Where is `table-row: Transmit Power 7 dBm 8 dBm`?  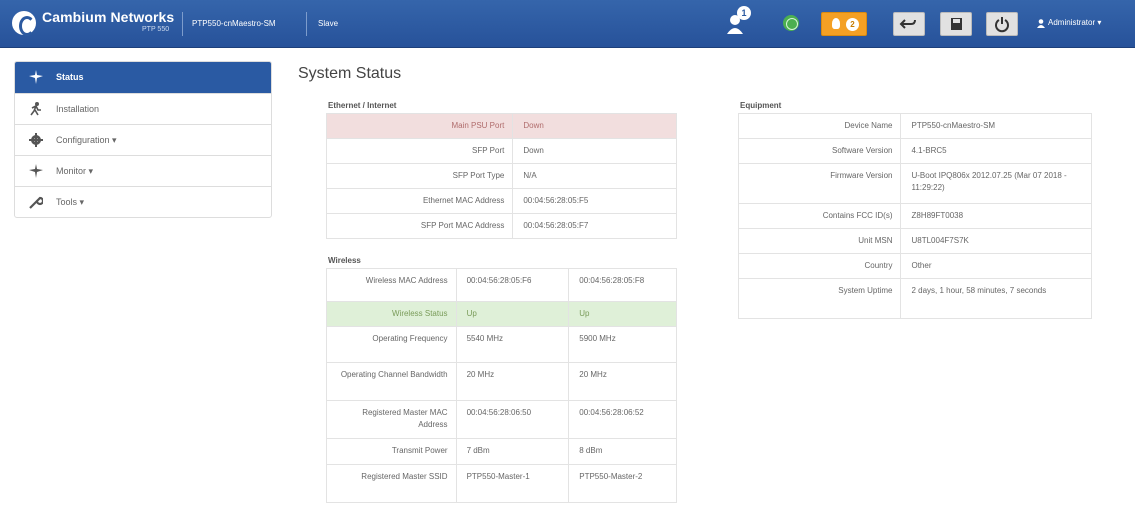 table-row: Transmit Power 7 dBm 8 dBm is located at coordinates (501, 451).